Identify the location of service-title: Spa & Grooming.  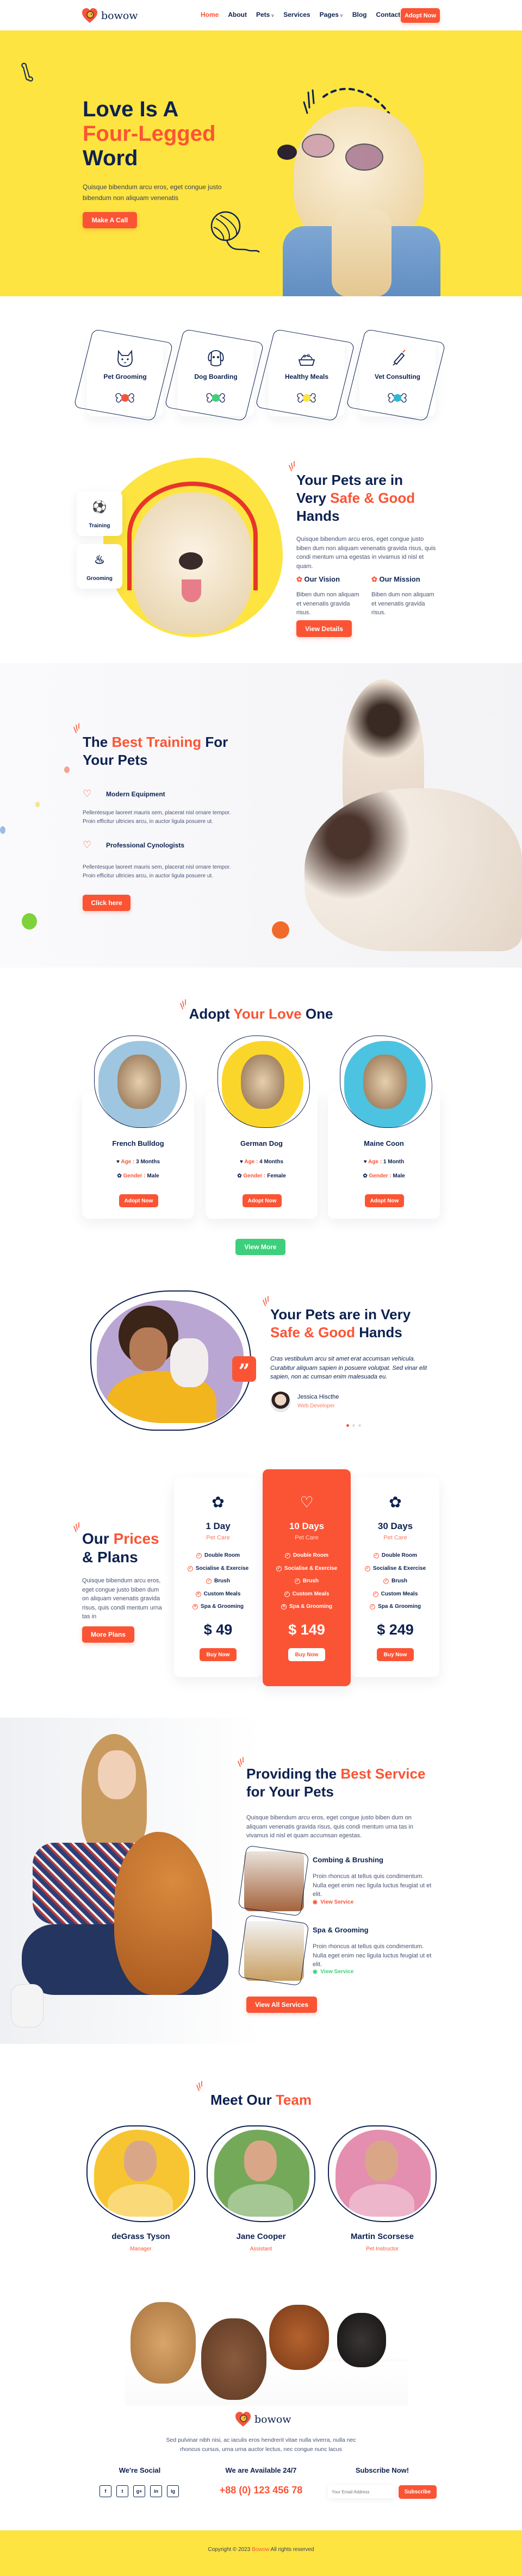
(341, 1930).